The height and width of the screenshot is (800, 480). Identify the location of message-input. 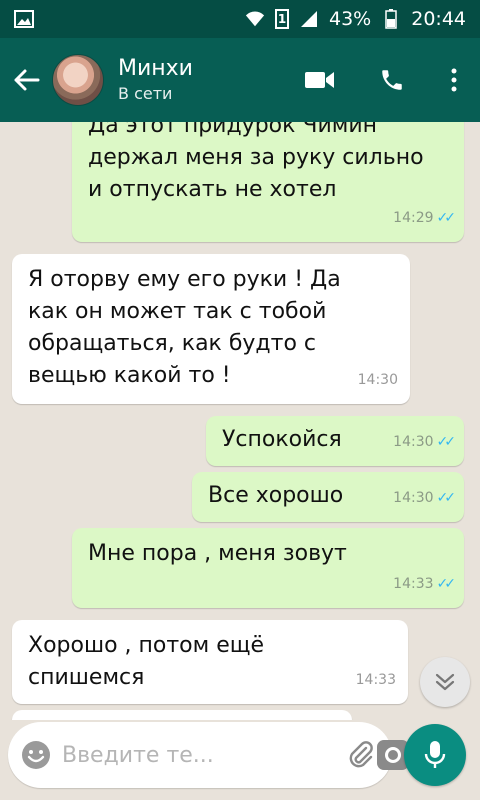
(199, 755).